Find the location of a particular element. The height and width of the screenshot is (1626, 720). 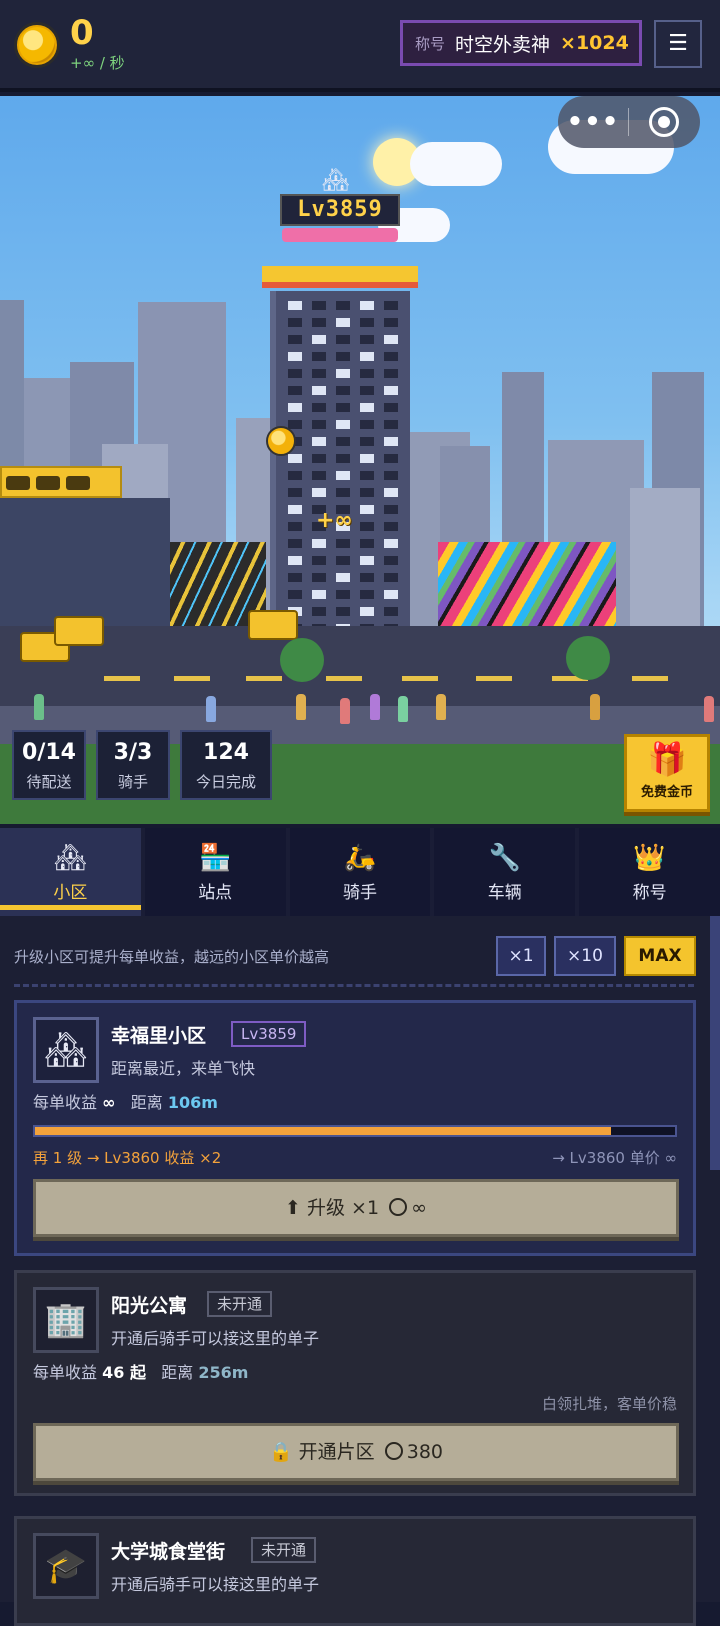

target-icon is located at coordinates (664, 122).